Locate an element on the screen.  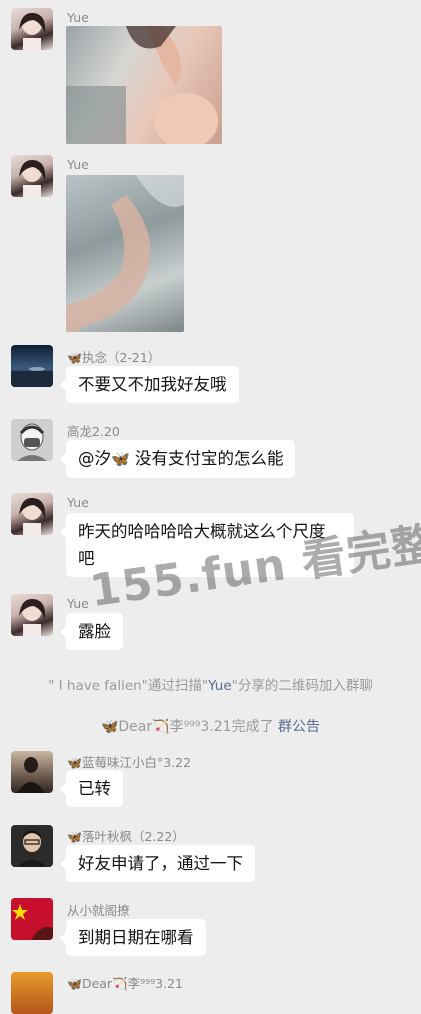
sender-name: 🦋蓝莓味江小白°3.22 is located at coordinates (129, 762).